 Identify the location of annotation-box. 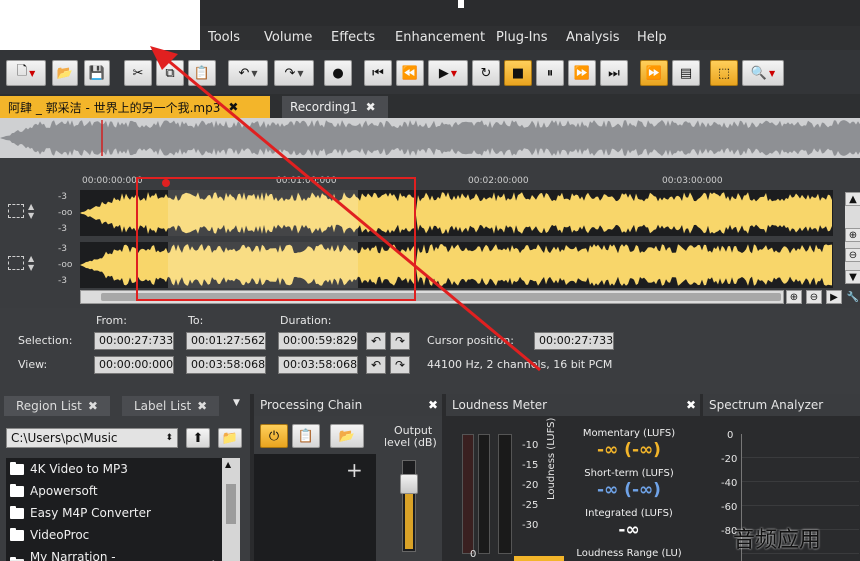
(276, 239).